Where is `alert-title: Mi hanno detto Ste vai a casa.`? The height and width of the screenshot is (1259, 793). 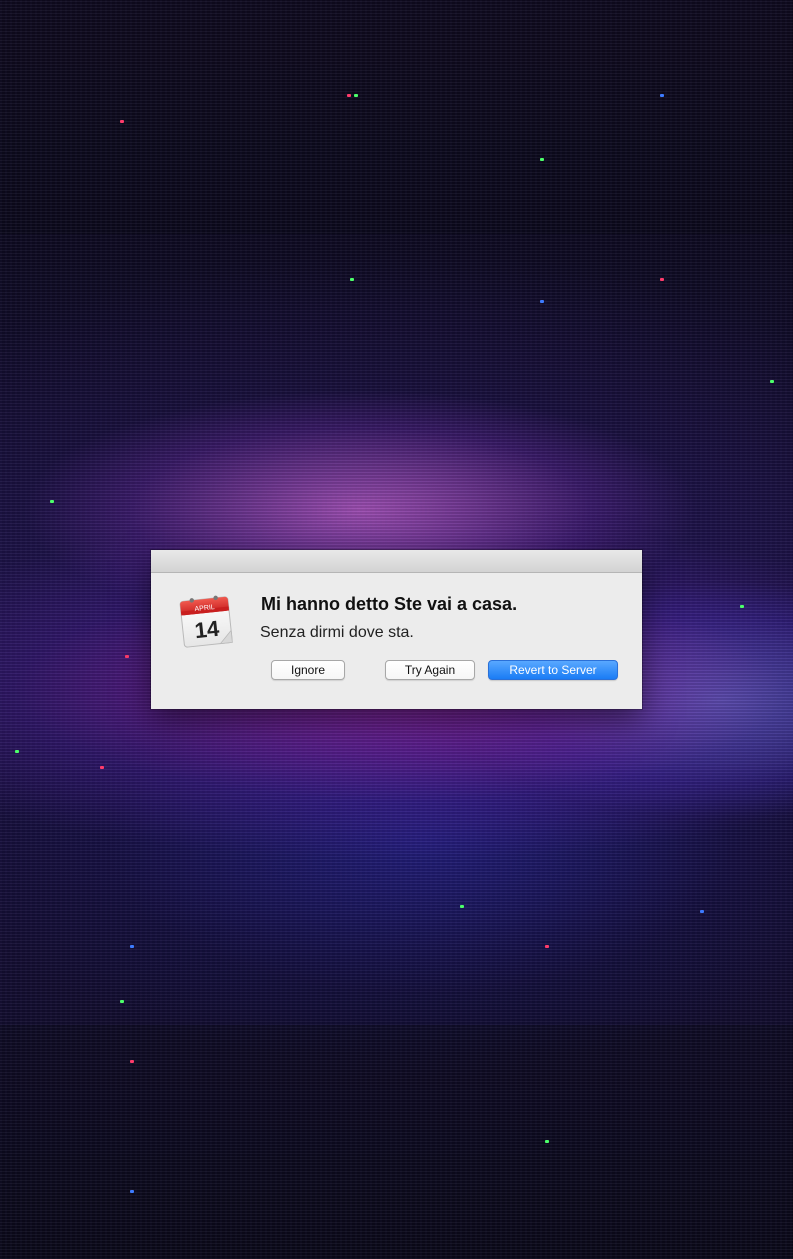 alert-title: Mi hanno detto Ste vai a casa. is located at coordinates (389, 604).